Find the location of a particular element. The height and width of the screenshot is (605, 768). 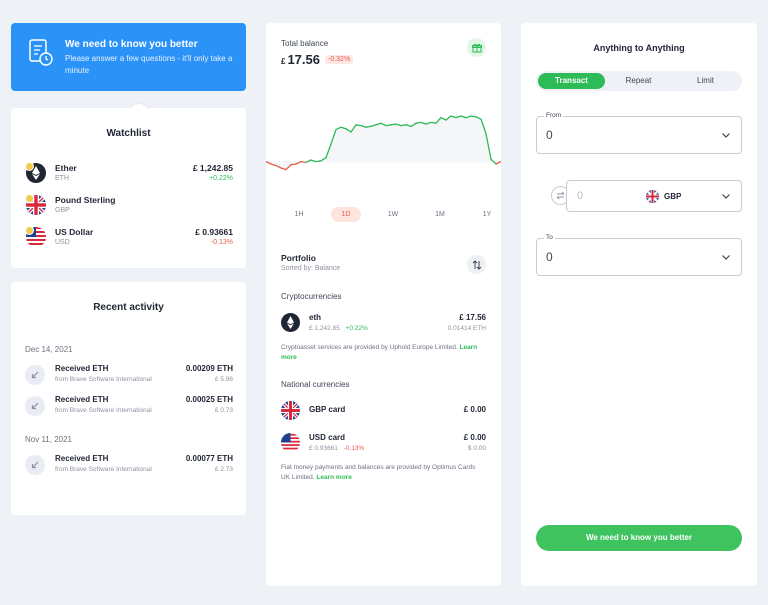

watchlist-symbol: USD is located at coordinates (62, 242).